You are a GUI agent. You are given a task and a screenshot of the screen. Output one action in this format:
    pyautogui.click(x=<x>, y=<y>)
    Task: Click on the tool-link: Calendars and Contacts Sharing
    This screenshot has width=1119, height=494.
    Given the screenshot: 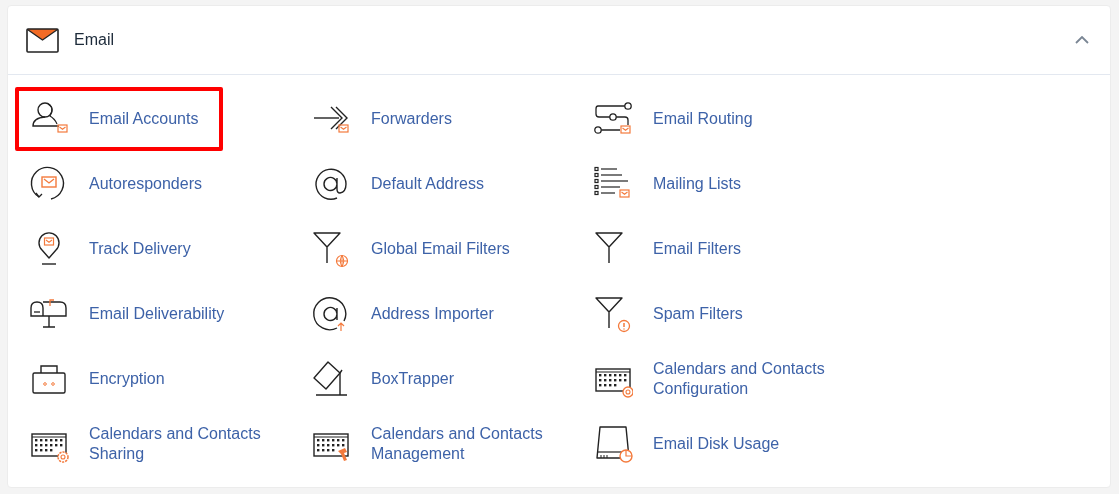 What is the action you would take?
    pyautogui.click(x=153, y=444)
    